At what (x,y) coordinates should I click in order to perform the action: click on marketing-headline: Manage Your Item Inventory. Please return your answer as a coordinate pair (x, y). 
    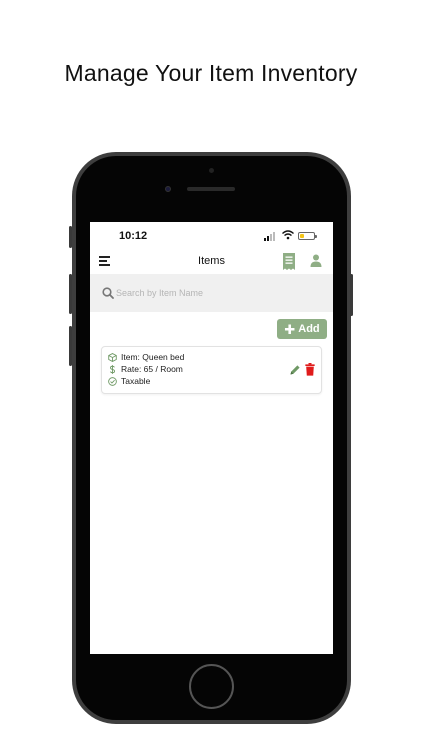
    Looking at the image, I should click on (211, 73).